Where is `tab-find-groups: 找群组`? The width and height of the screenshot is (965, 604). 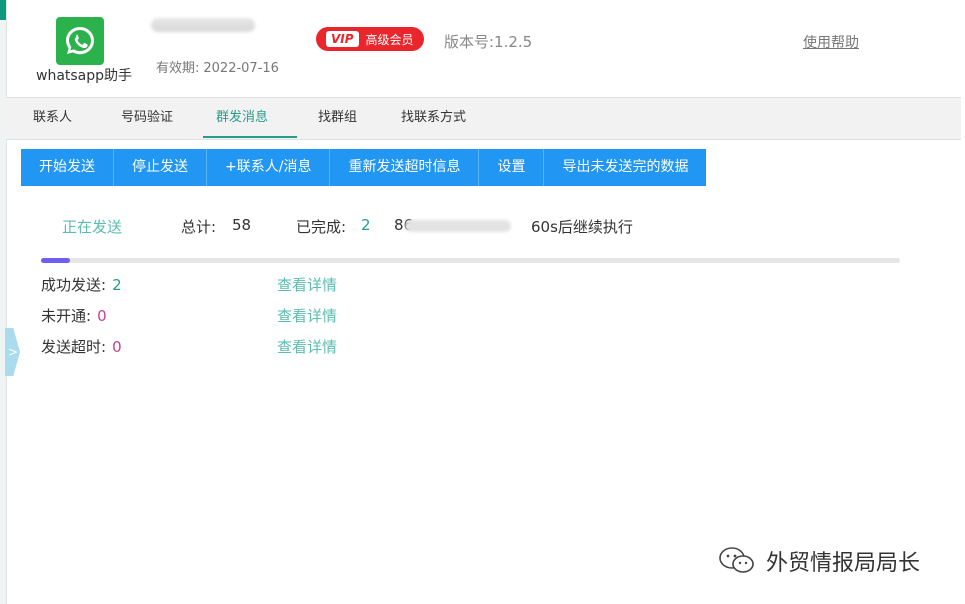
tab-find-groups: 找群组 is located at coordinates (337, 118).